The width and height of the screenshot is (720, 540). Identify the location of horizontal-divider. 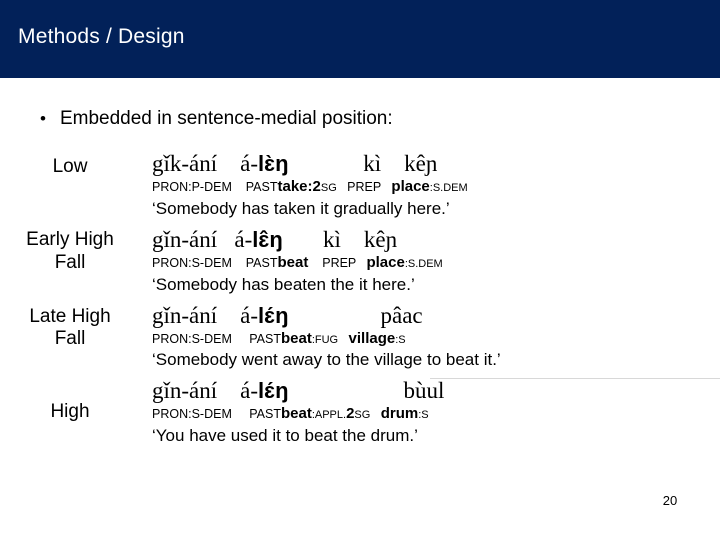
(575, 378).